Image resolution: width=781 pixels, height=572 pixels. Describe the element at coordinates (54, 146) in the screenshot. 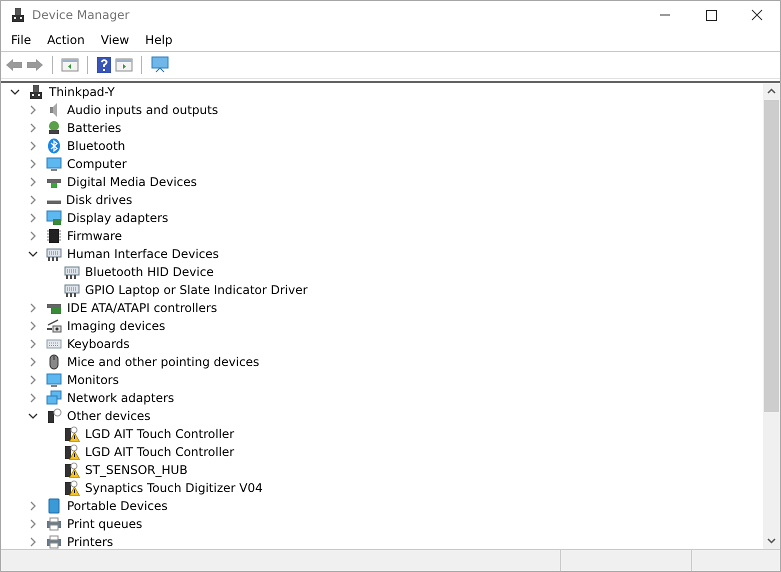

I see `bluetooth-icon` at that location.